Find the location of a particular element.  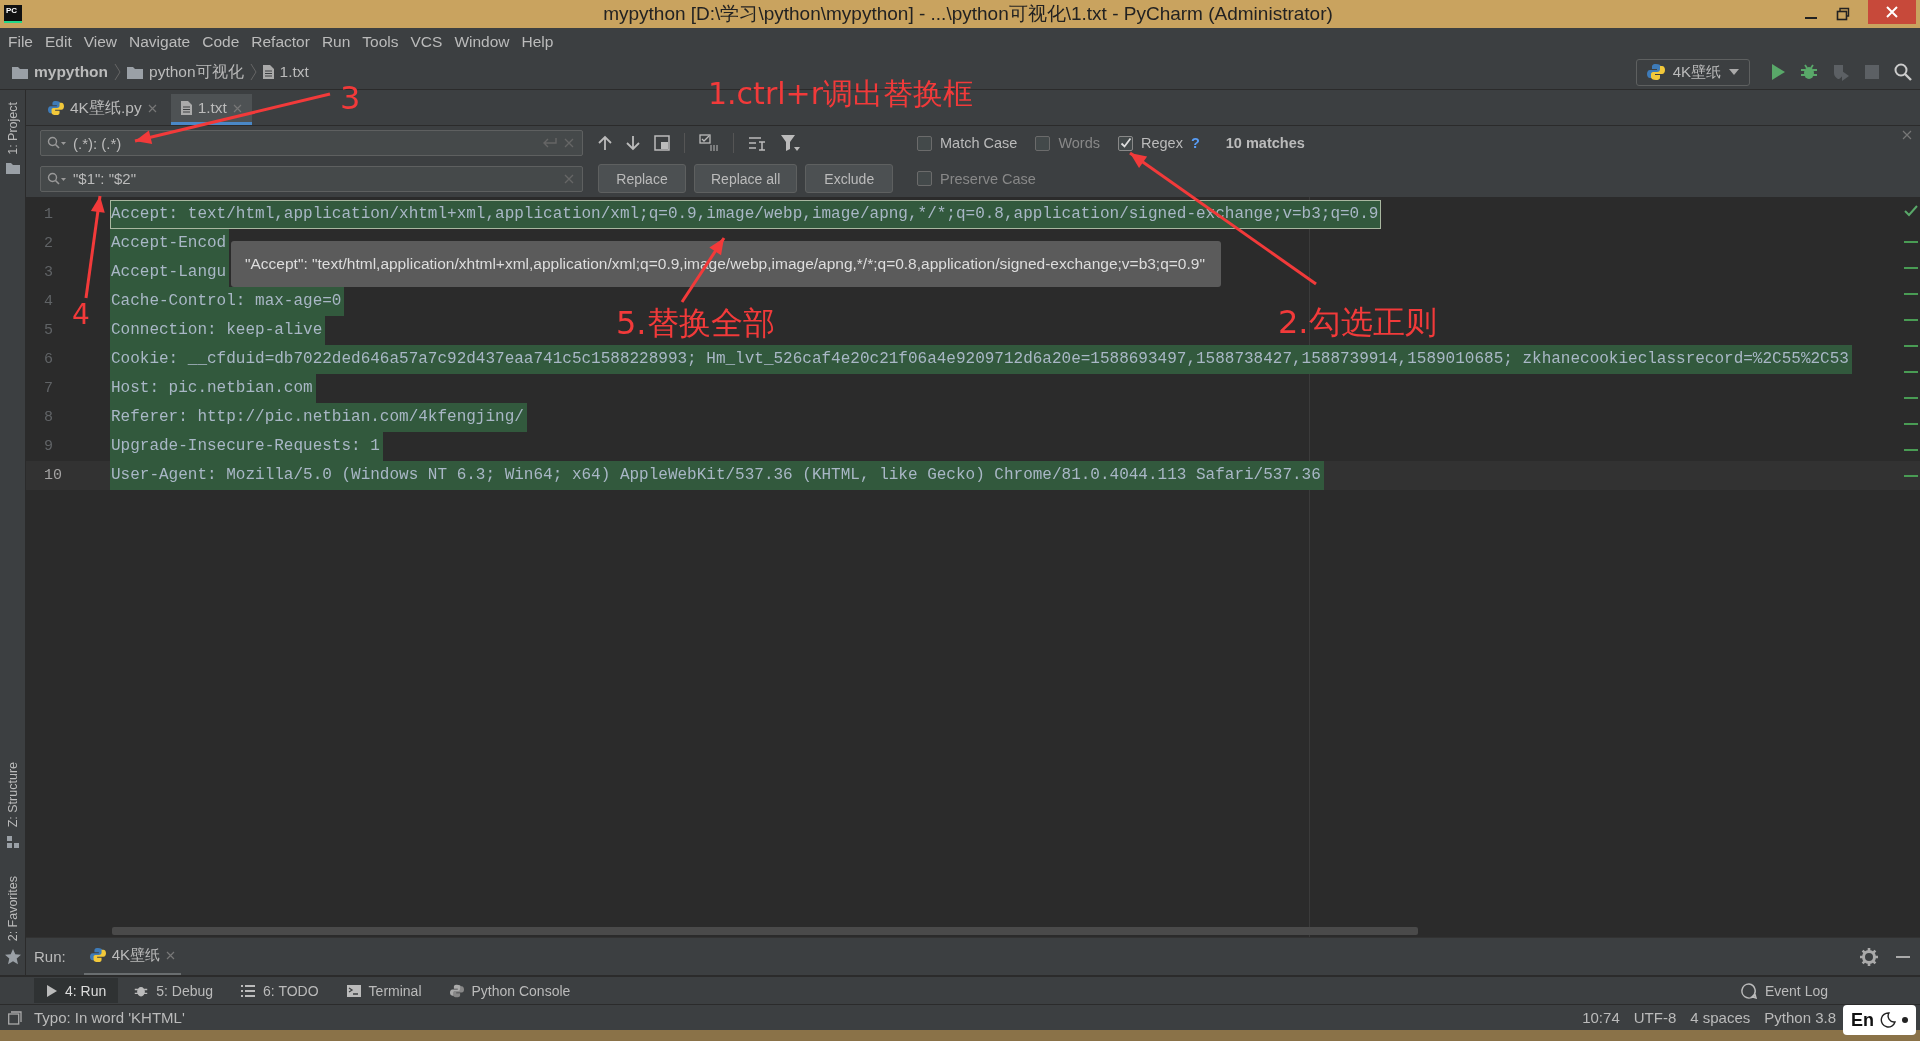

option-checkbox: Preserve Case is located at coordinates (976, 178).